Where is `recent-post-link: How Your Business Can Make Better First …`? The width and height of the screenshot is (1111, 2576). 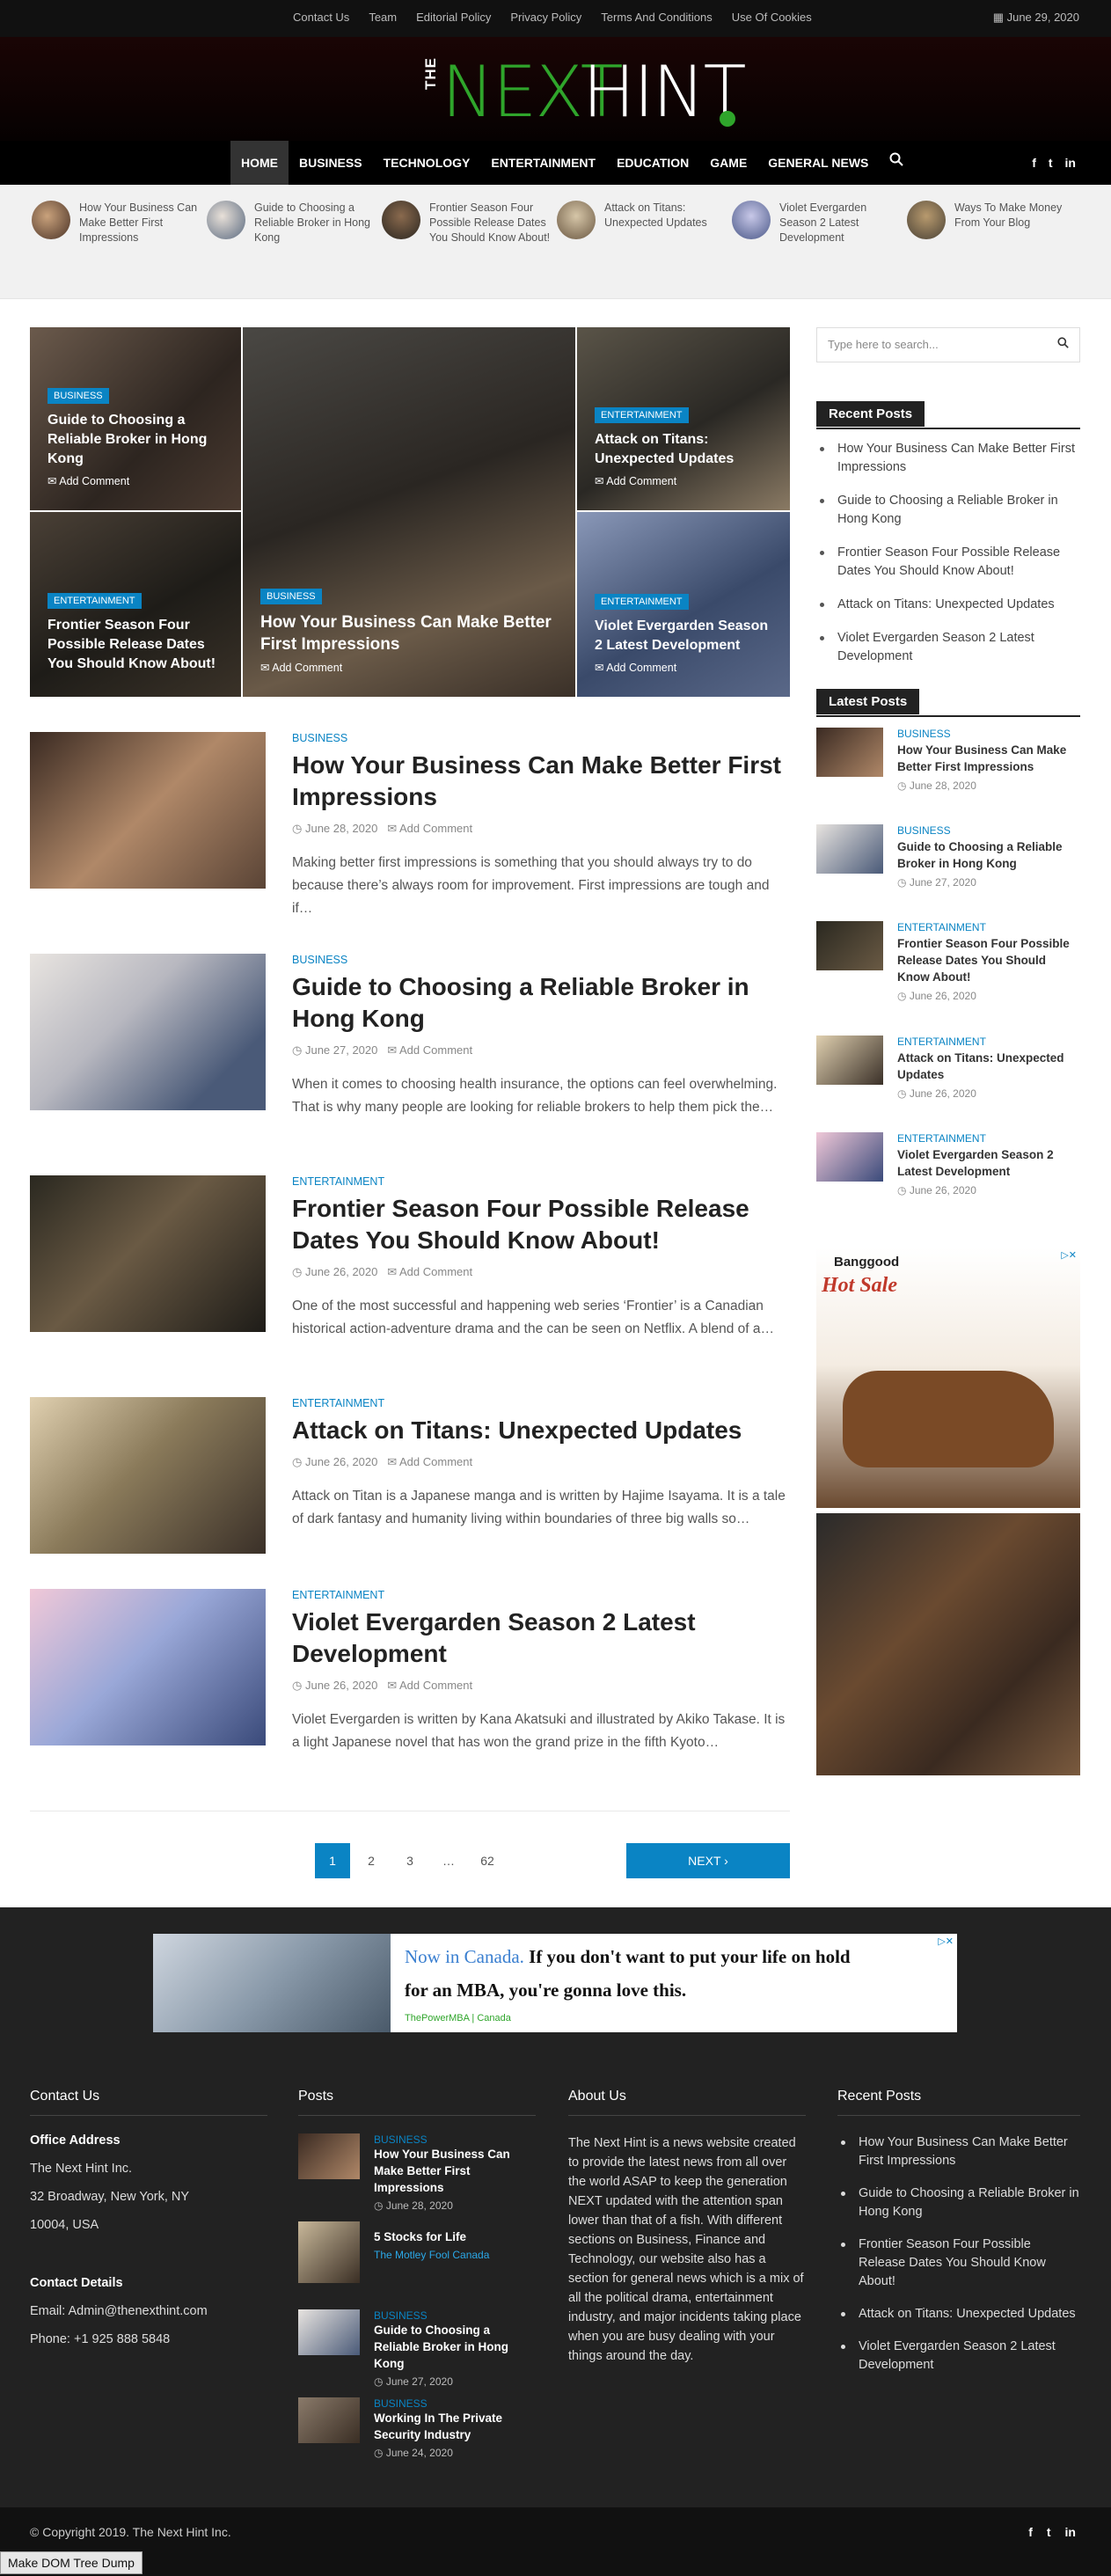 recent-post-link: How Your Business Can Make Better First … is located at coordinates (948, 458).